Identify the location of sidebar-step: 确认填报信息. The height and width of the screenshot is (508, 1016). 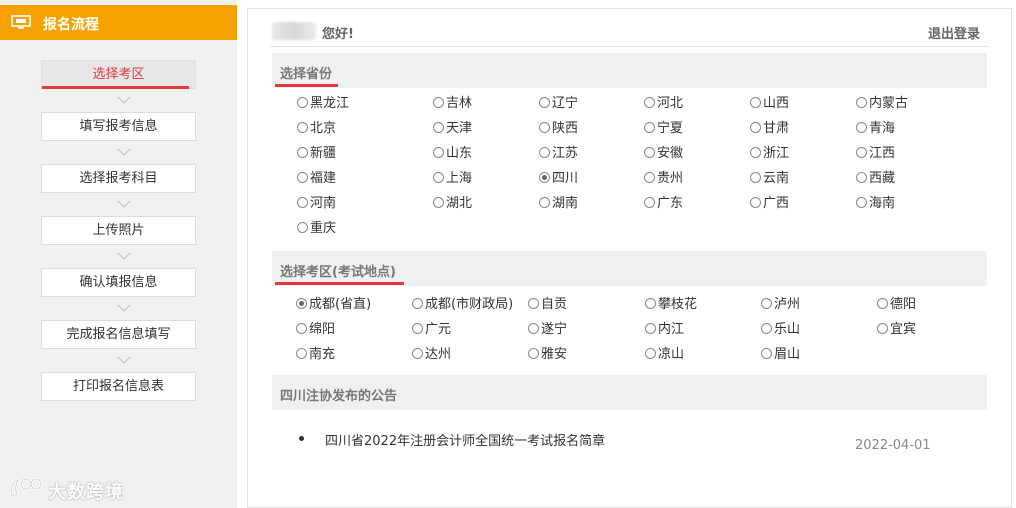
(118, 282).